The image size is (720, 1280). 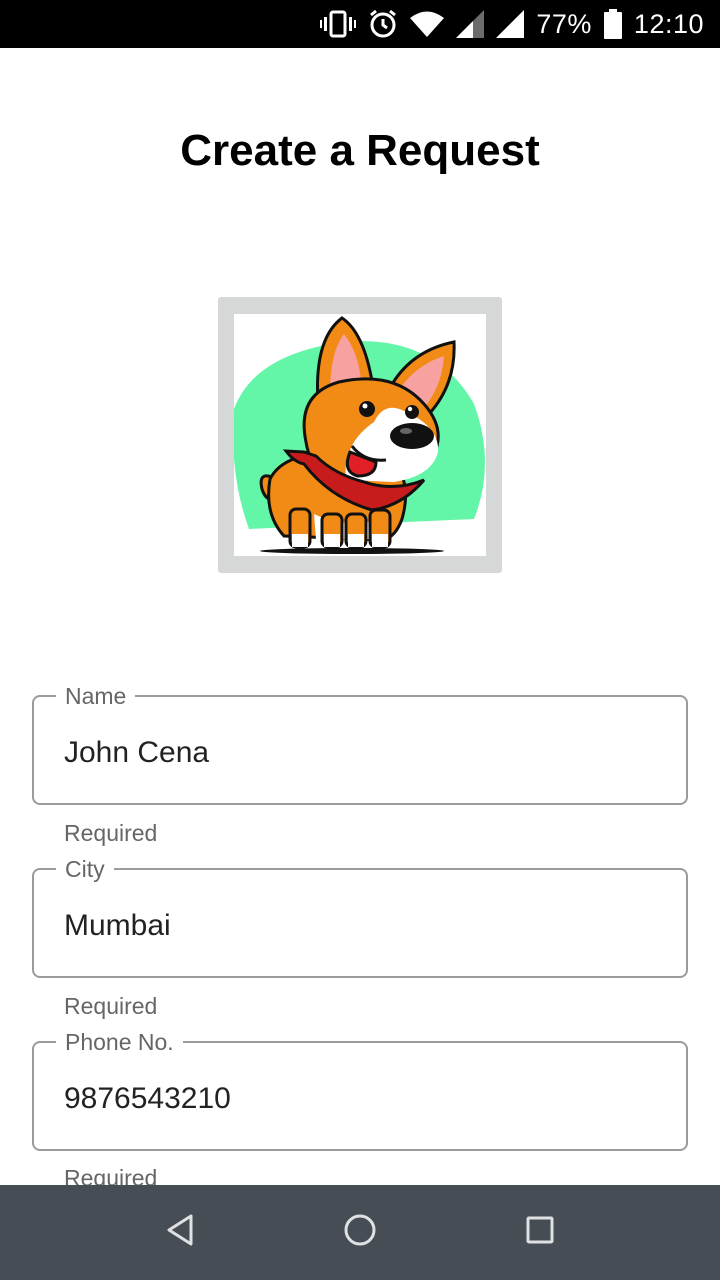 I want to click on name-input, so click(x=359, y=753).